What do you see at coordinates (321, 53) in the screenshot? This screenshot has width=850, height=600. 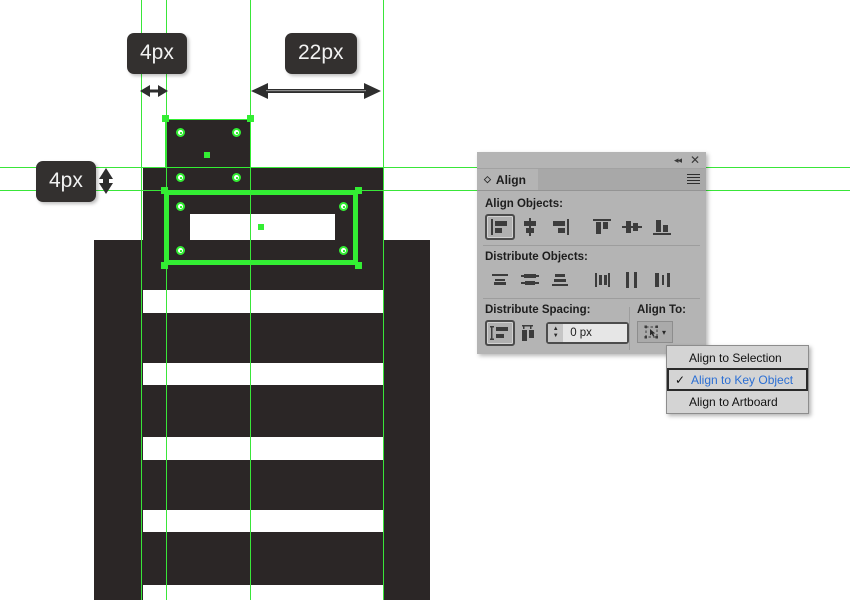 I see `measure-label-22px-horizontal: 22px` at bounding box center [321, 53].